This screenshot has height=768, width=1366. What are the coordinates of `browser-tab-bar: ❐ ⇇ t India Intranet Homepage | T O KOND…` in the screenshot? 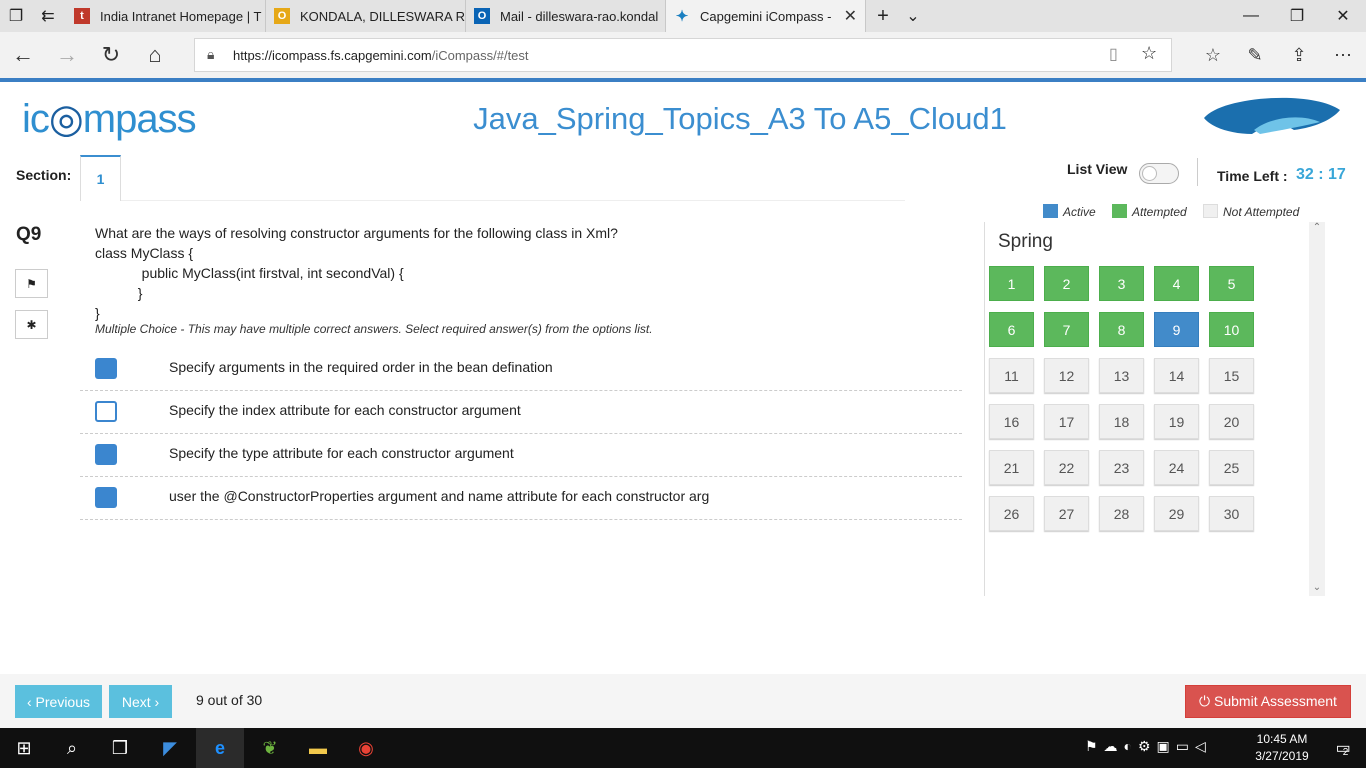 It's located at (683, 16).